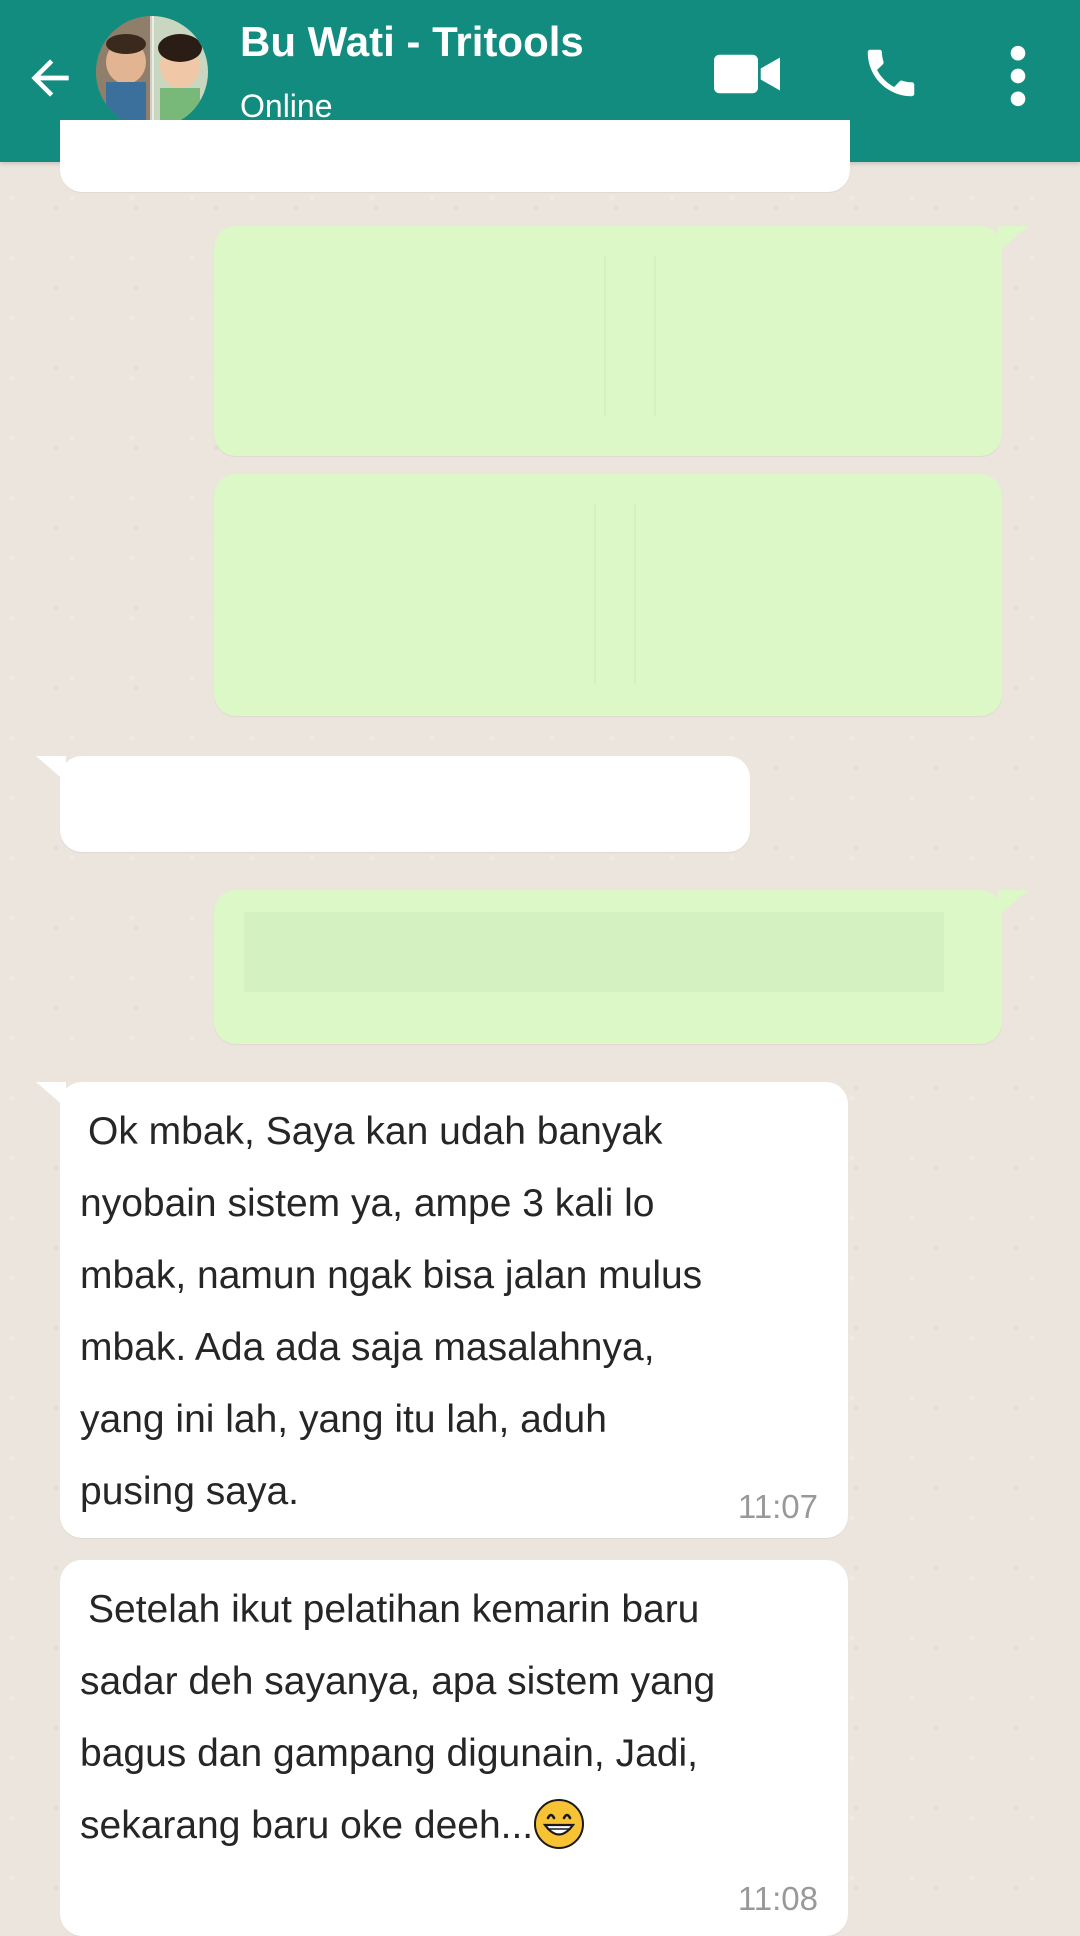 The height and width of the screenshot is (1936, 1080). Describe the element at coordinates (1018, 76) in the screenshot. I see `more-options-icon` at that location.